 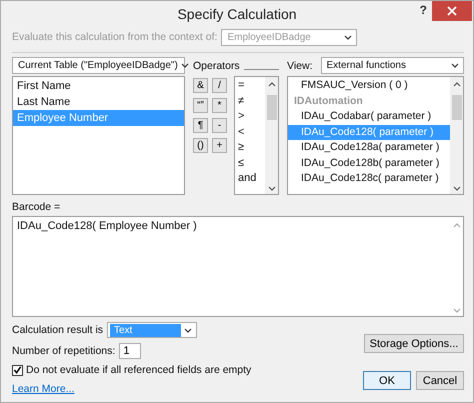 I want to click on field-item: First Name, so click(x=98, y=86).